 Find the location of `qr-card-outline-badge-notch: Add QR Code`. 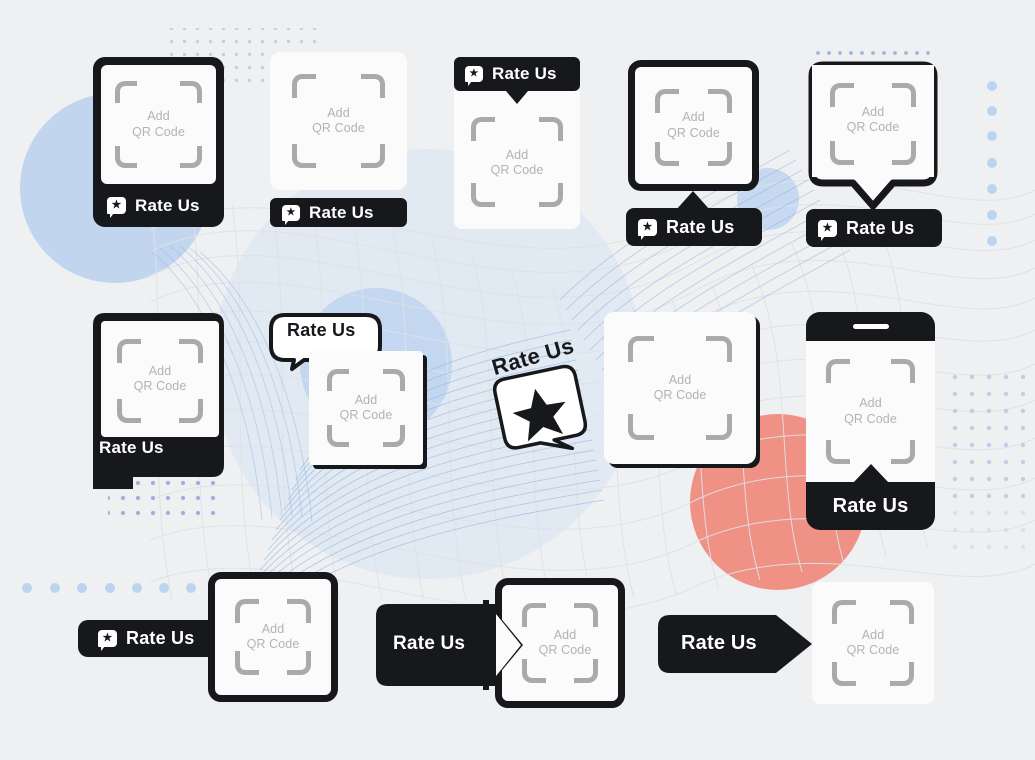

qr-card-outline-badge-notch: Add QR Code is located at coordinates (693, 125).